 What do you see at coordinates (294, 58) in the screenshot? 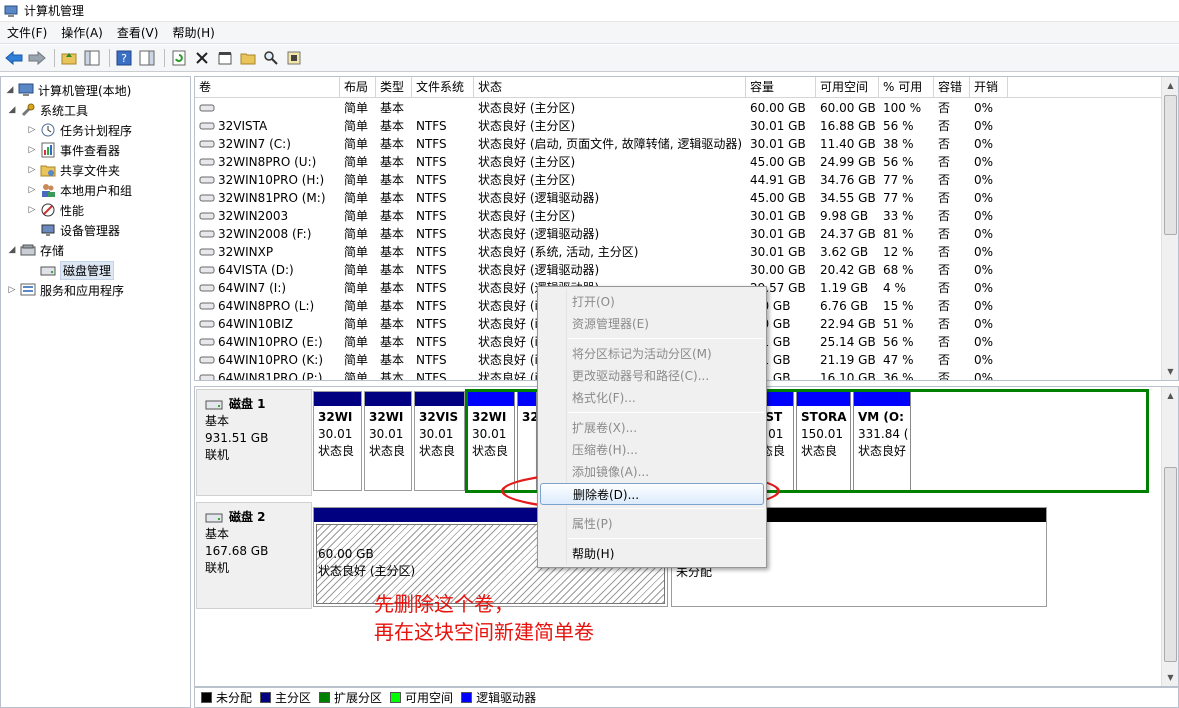
I see `export-icon` at bounding box center [294, 58].